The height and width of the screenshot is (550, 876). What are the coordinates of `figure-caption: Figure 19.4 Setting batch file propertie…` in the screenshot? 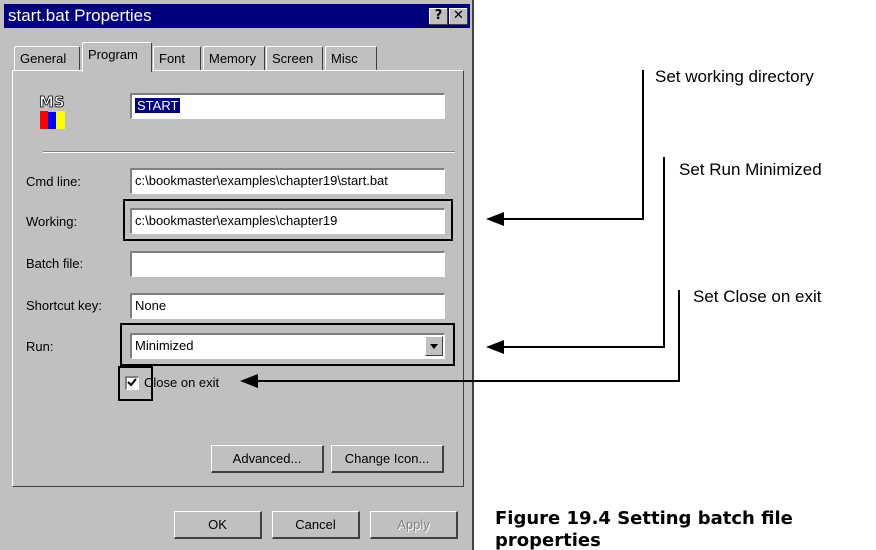 It's located at (644, 529).